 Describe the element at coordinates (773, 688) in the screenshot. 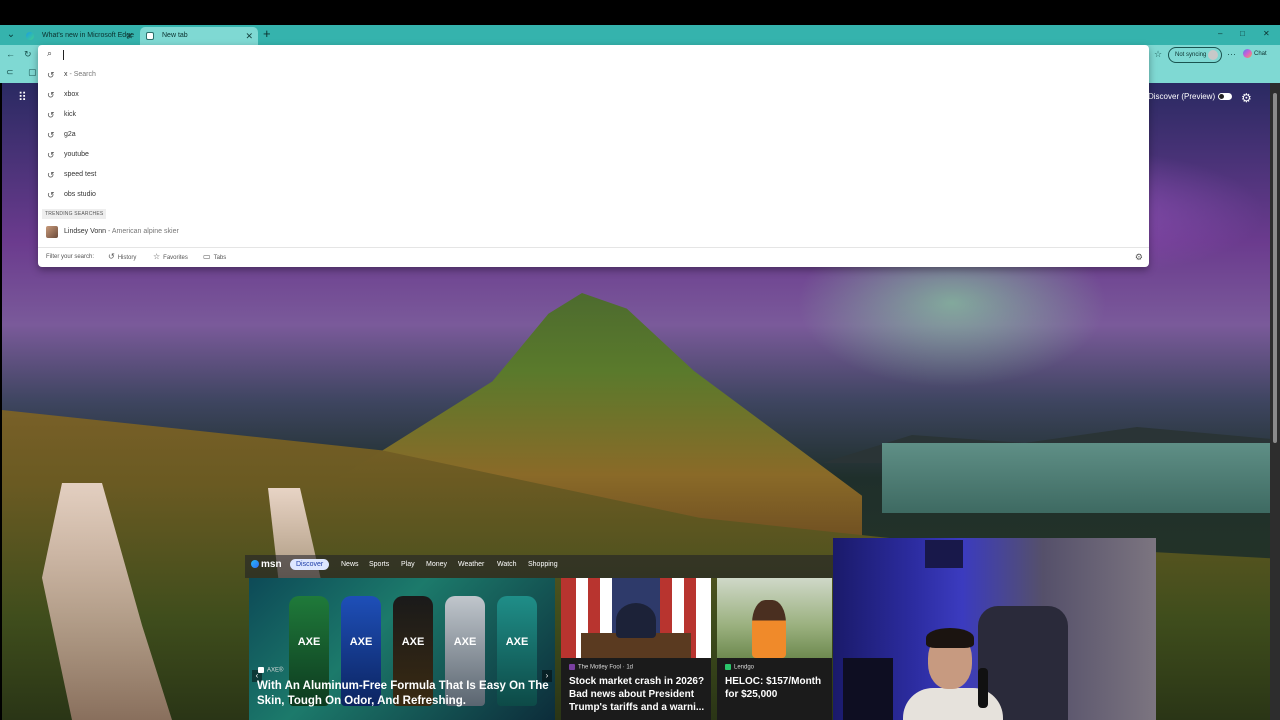

I see `card-title: HELOC: $157/Month for $25,000` at that location.